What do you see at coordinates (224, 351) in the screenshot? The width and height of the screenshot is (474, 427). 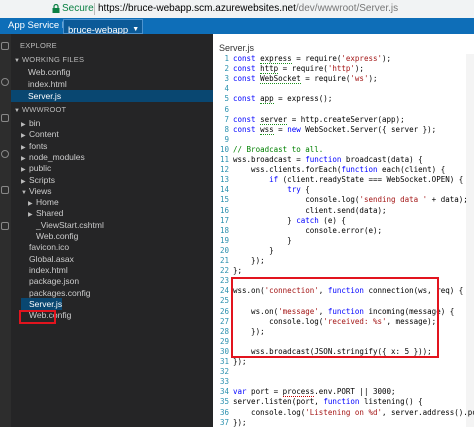 I see `line-number: 30` at bounding box center [224, 351].